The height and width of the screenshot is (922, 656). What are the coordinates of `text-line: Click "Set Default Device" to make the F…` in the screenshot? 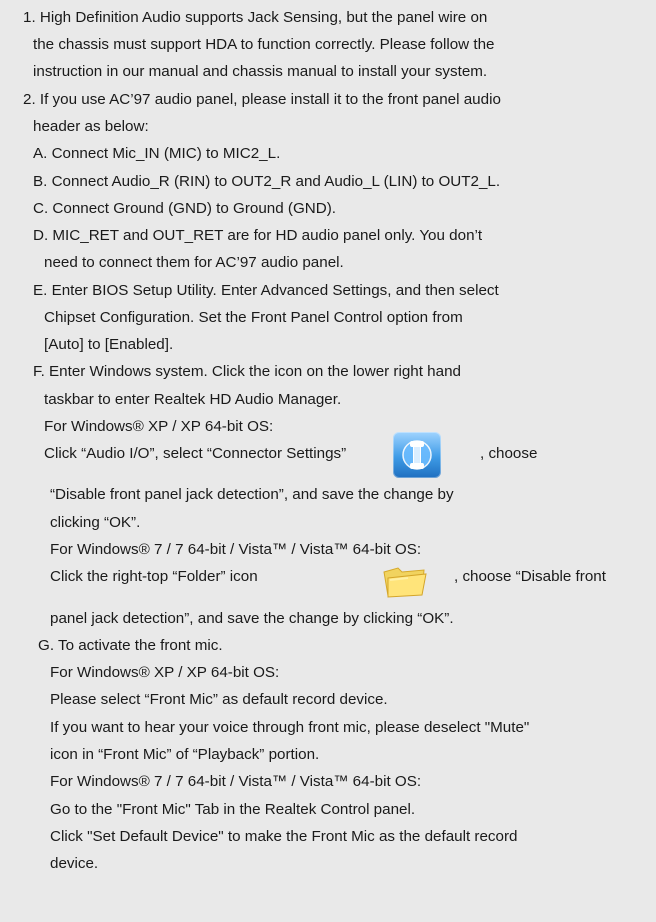 It's located at (284, 836).